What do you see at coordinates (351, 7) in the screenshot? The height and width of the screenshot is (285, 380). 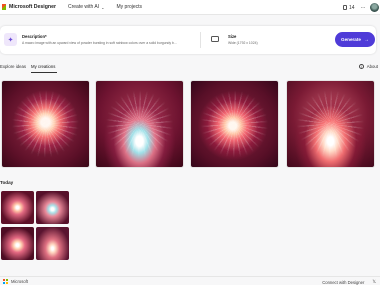 I see `credits-count: 14` at bounding box center [351, 7].